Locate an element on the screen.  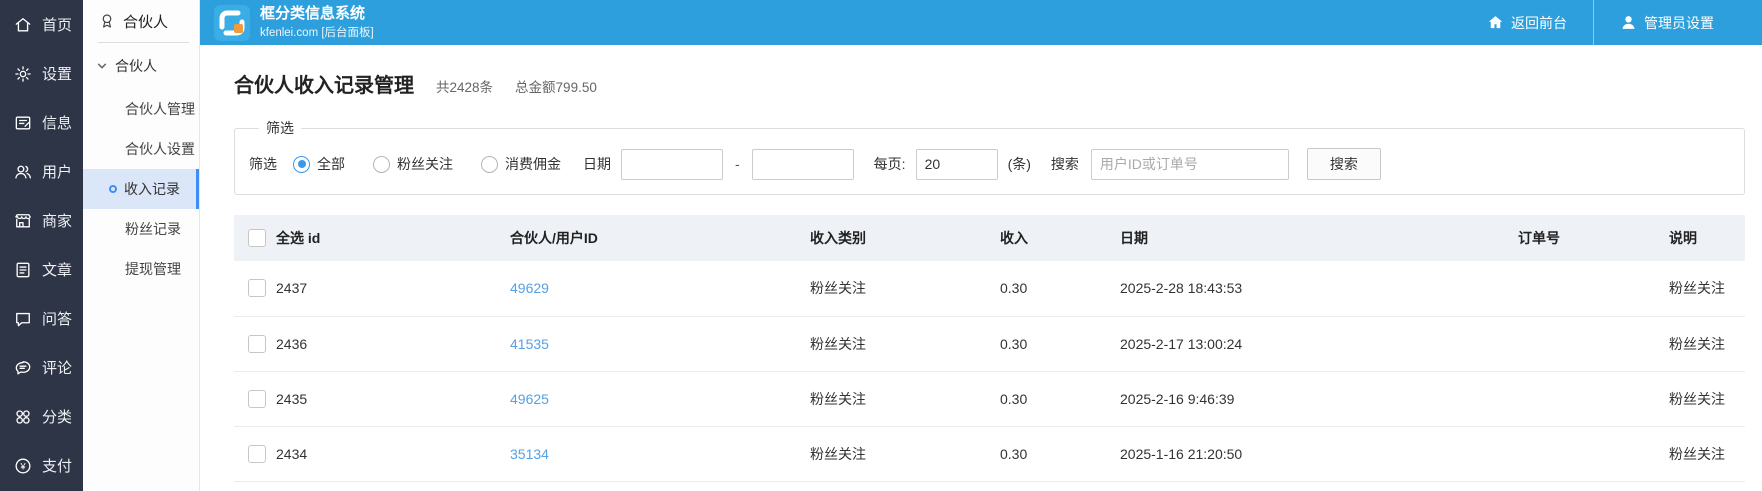
header-user: 合伙人/用户ID is located at coordinates (660, 238).